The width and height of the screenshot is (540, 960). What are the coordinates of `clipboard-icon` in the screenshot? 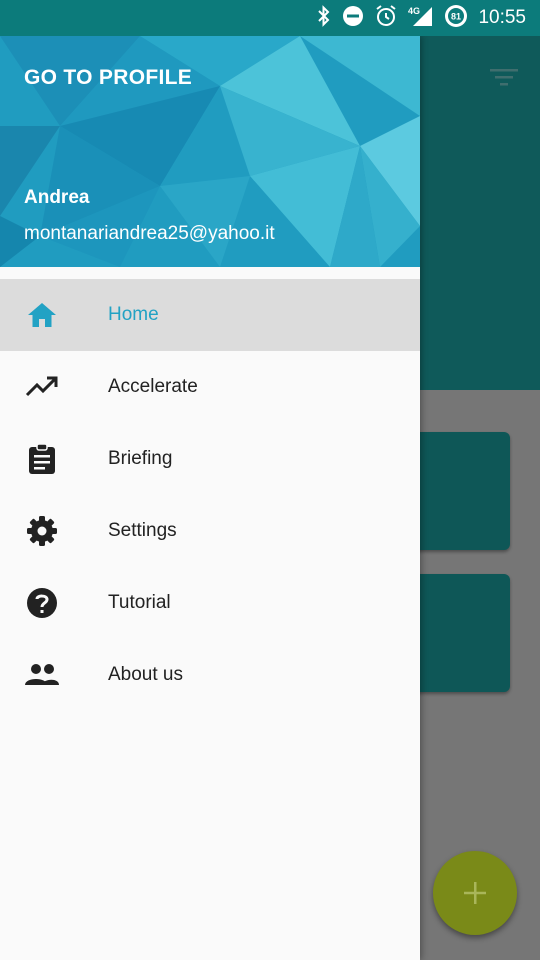 It's located at (42, 459).